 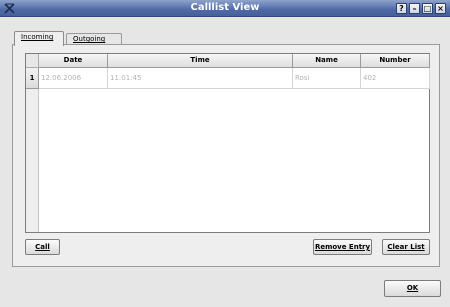 What do you see at coordinates (73, 61) in the screenshot?
I see `column-header-date: Date` at bounding box center [73, 61].